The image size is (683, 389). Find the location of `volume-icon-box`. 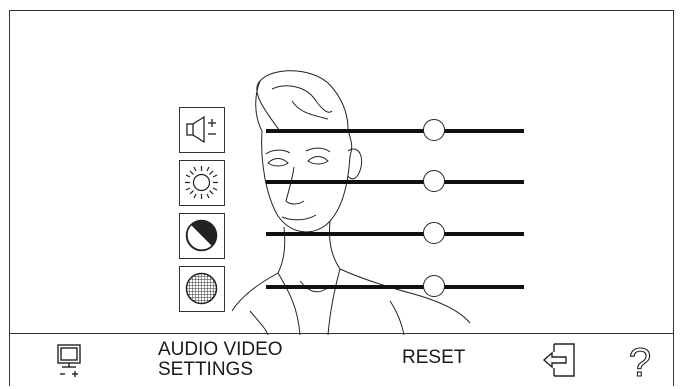

volume-icon-box is located at coordinates (202, 130).